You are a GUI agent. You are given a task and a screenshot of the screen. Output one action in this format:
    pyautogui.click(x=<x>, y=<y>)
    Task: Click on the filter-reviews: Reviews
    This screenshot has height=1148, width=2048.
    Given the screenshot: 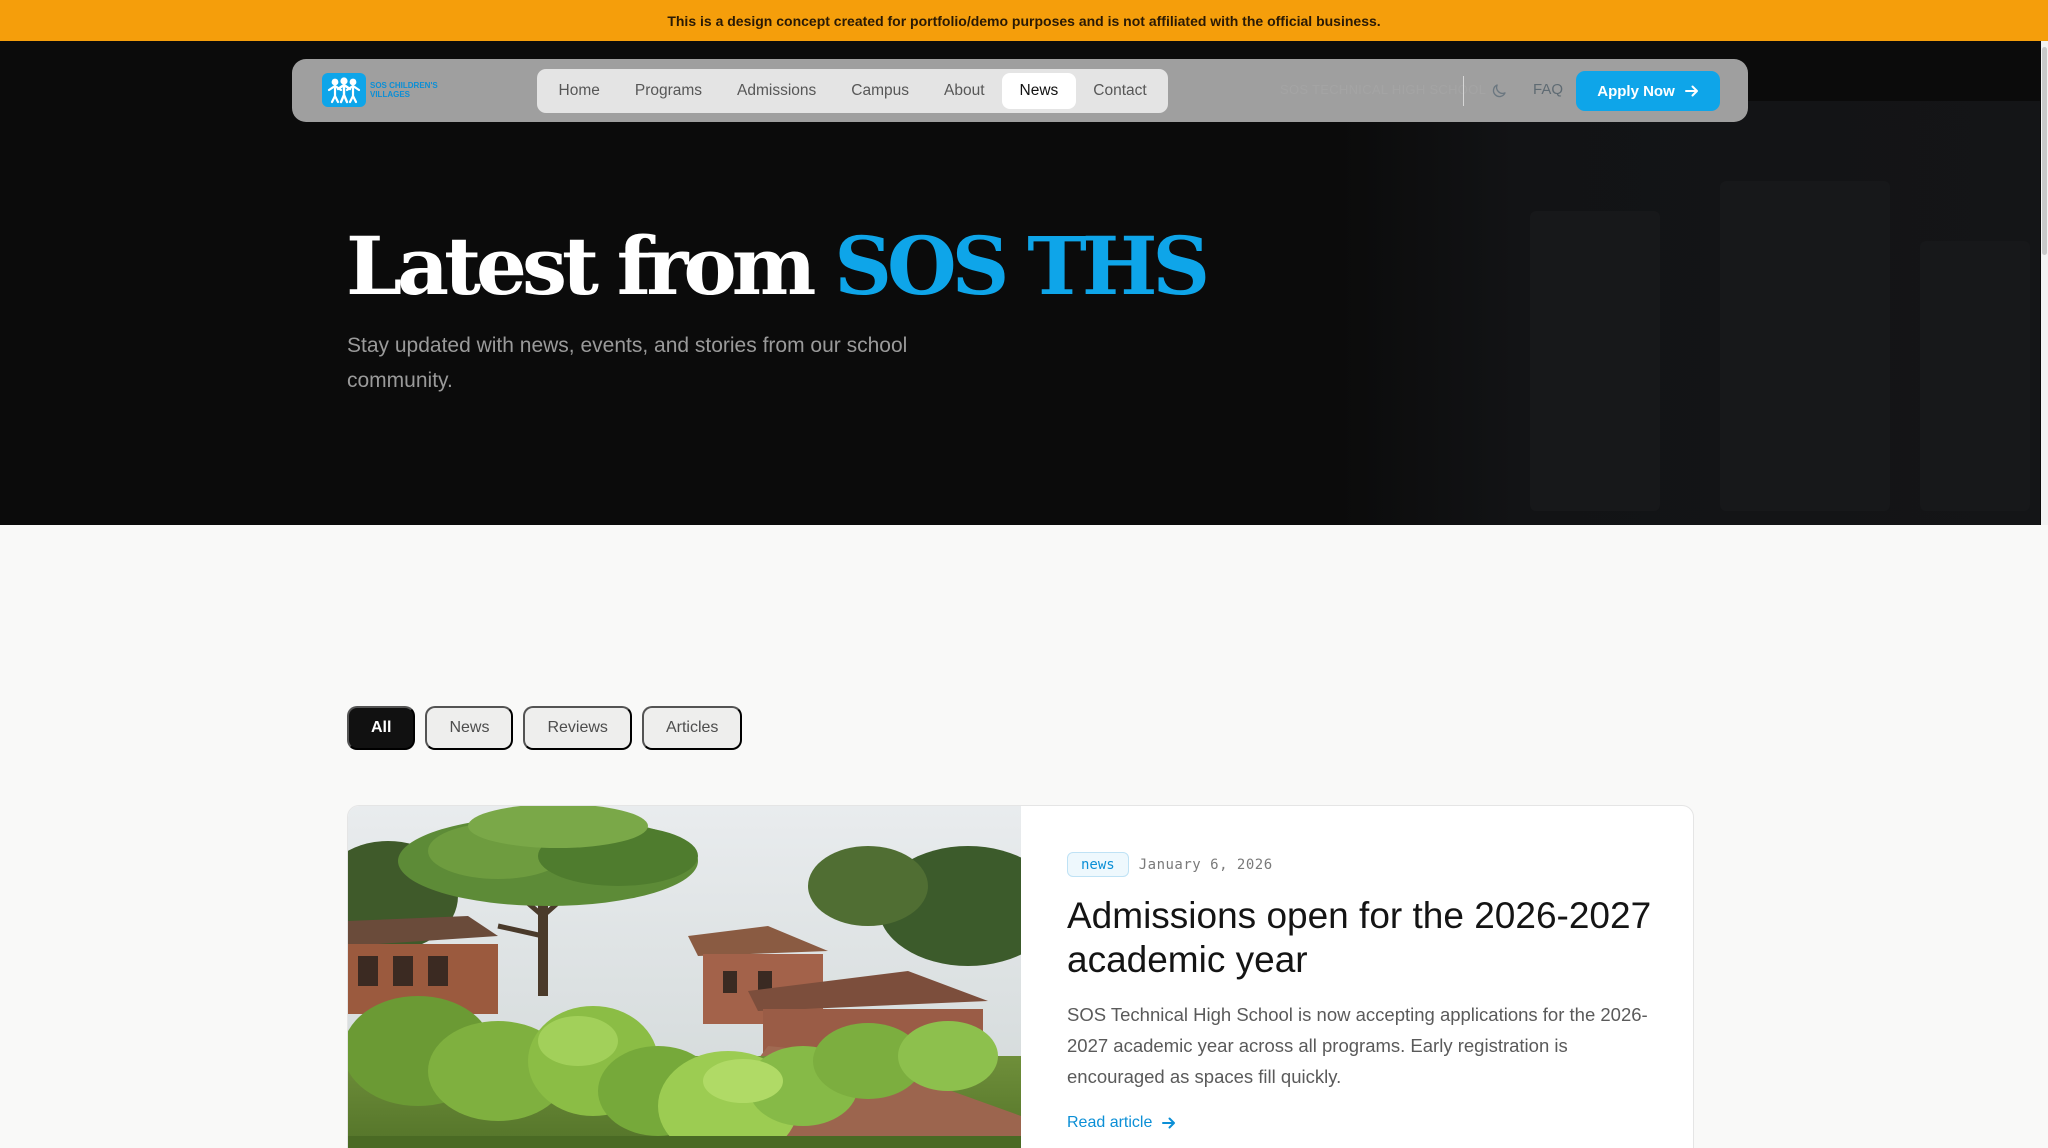 What is the action you would take?
    pyautogui.click(x=577, y=728)
    